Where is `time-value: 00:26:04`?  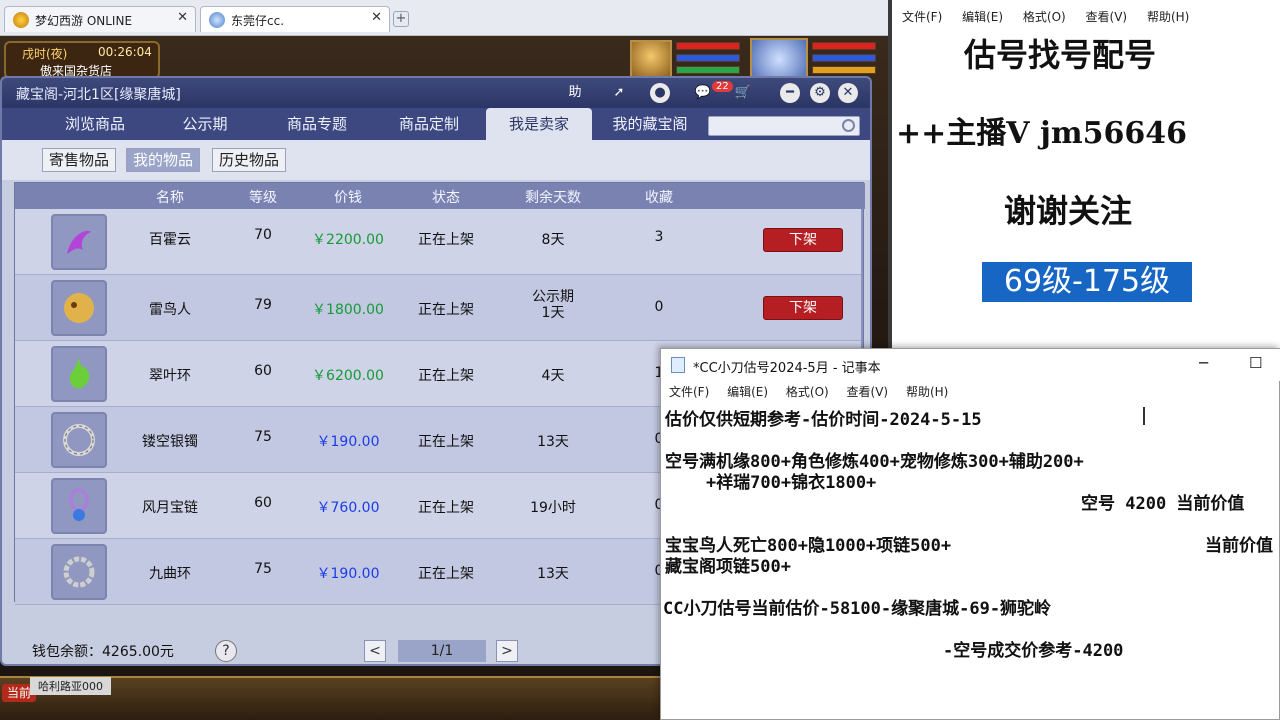 time-value: 00:26:04 is located at coordinates (125, 52).